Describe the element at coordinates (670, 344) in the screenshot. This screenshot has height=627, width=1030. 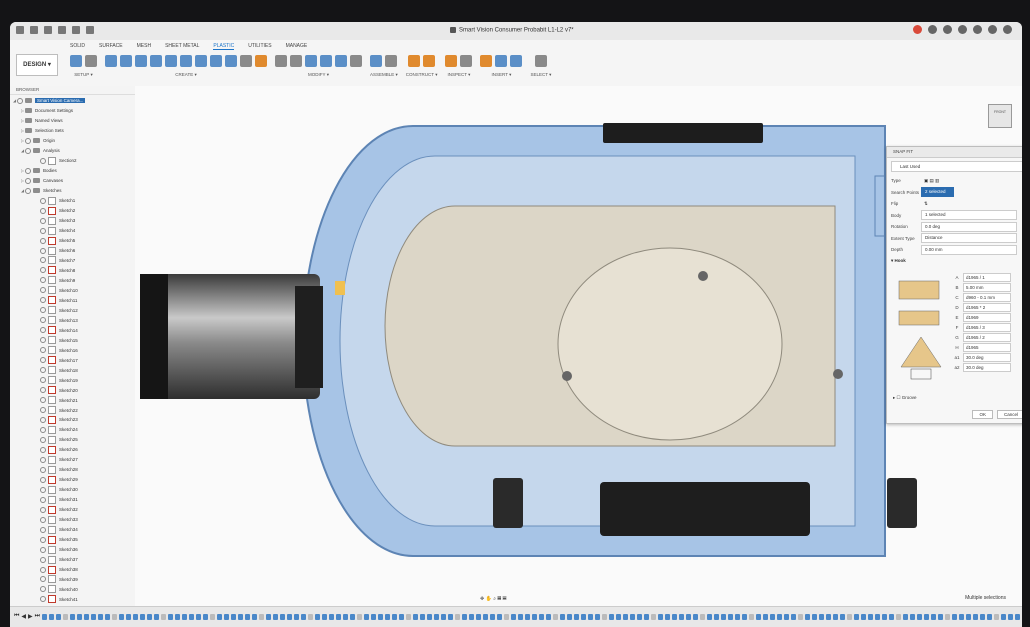
I see `battery-disc` at that location.